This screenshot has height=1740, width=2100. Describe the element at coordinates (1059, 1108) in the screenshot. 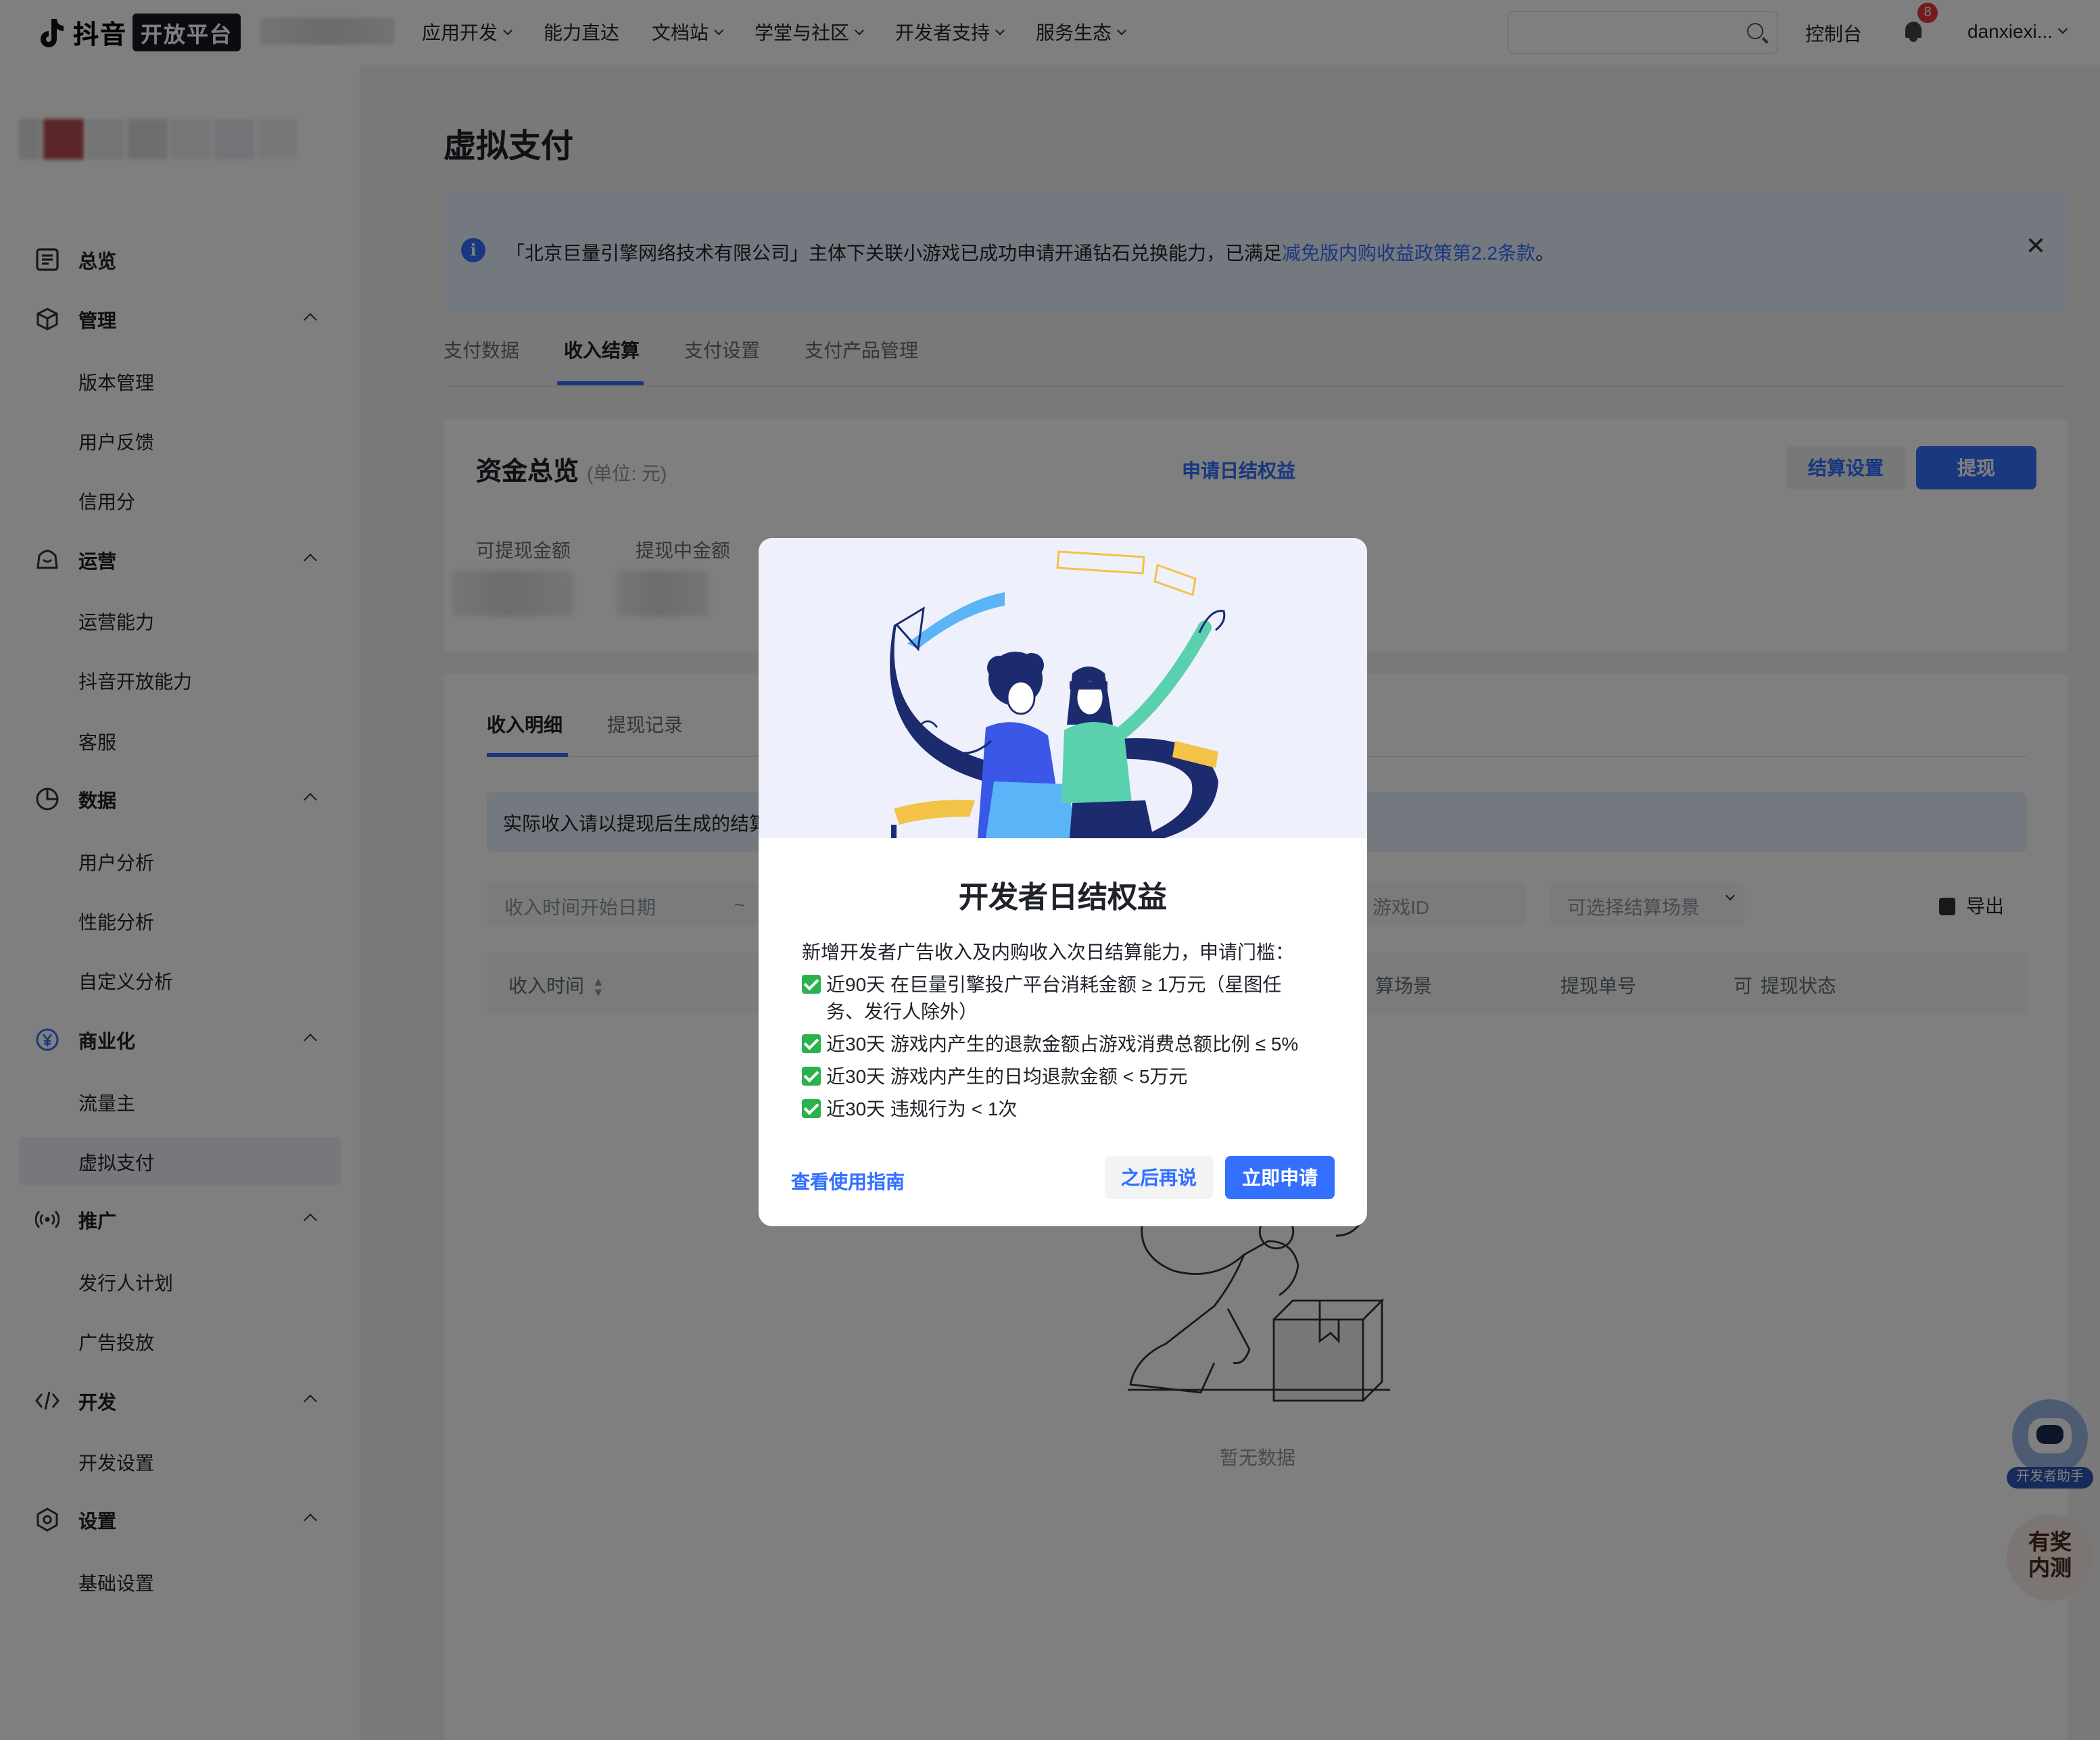

I see `requirement-item: 近30天 违规行为 < 1次` at that location.